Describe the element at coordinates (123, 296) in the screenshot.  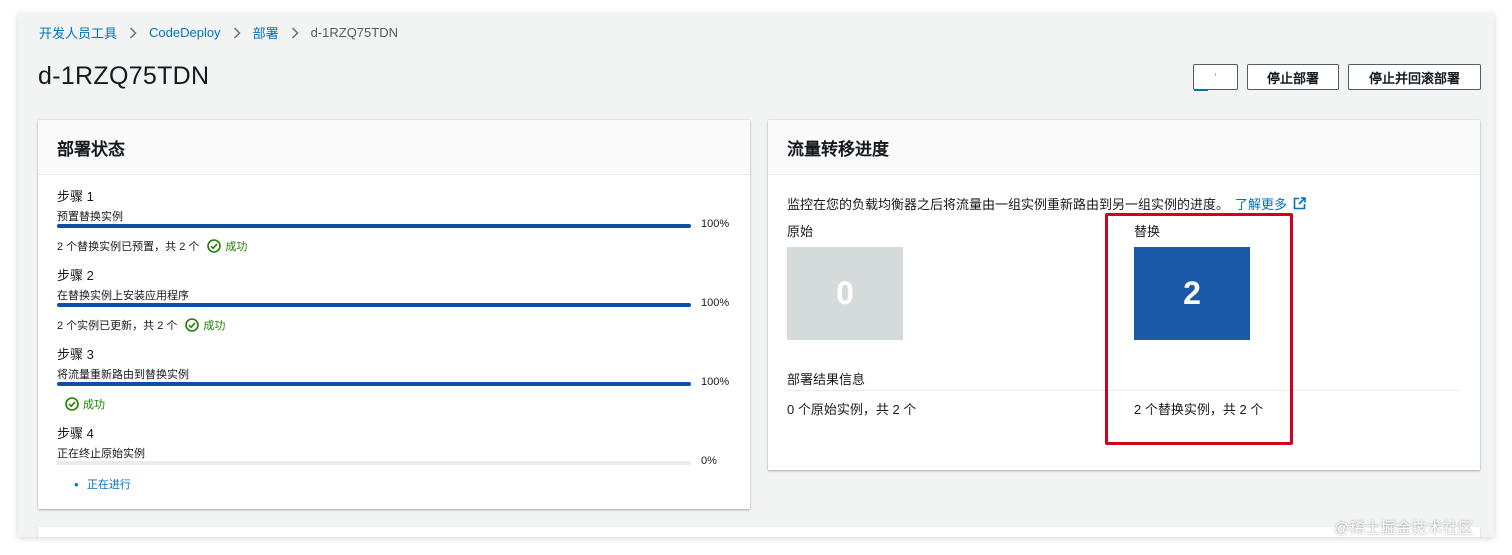
I see `step-description: 在替换实例上安装应用程序` at that location.